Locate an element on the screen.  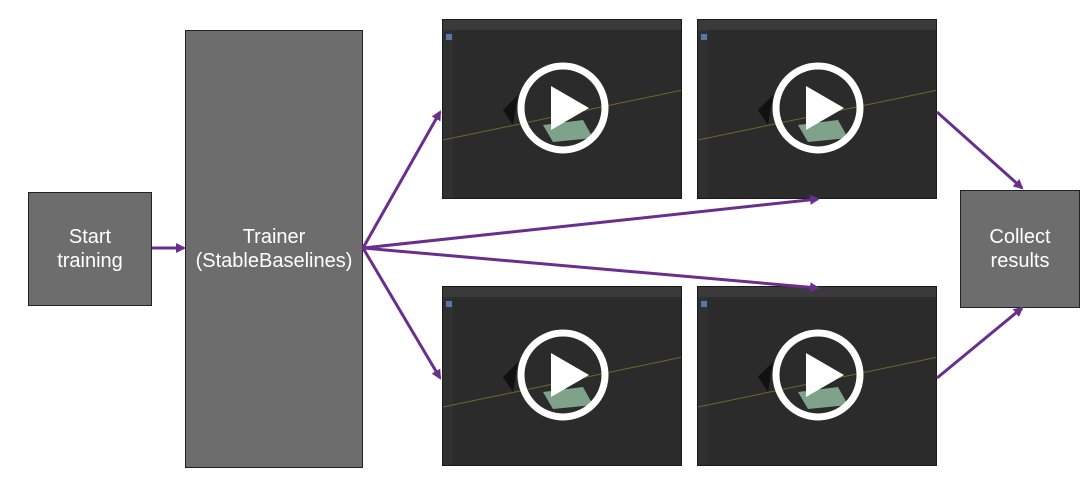
trainer-label: Trainer (StableBaselines) is located at coordinates (274, 249).